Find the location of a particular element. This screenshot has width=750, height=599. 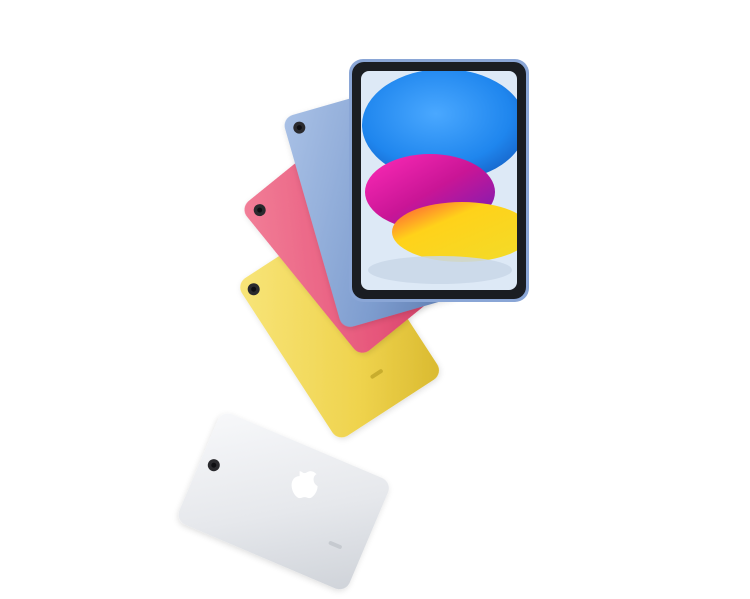

front-ipad-screen is located at coordinates (439, 180).